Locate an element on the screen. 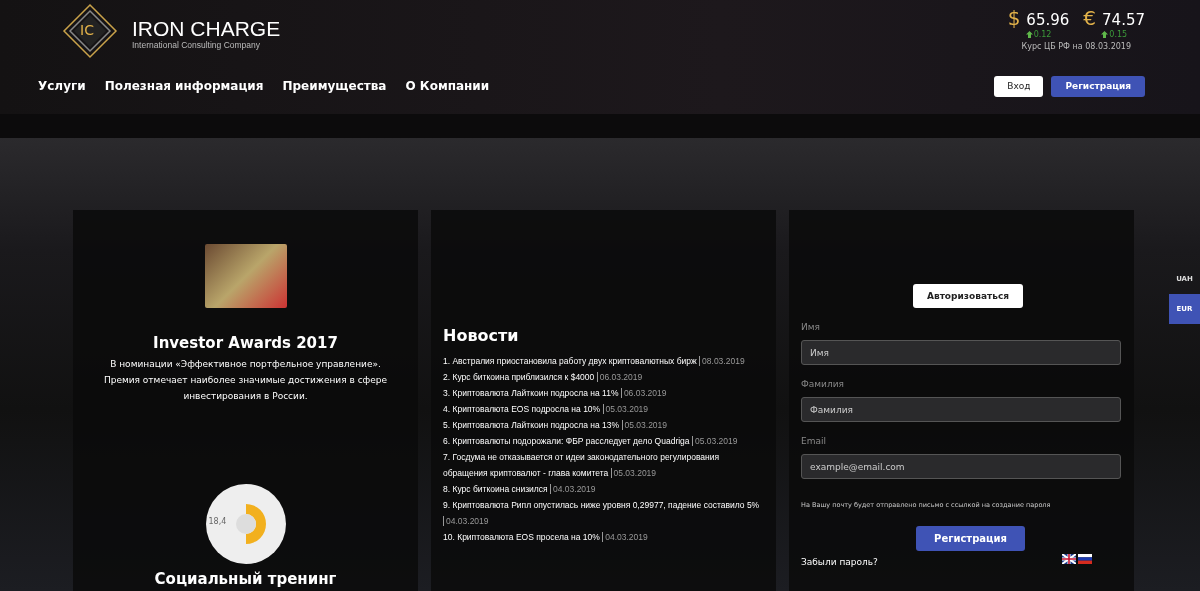 The image size is (1200, 591). russia-flag-icon is located at coordinates (1085, 559).